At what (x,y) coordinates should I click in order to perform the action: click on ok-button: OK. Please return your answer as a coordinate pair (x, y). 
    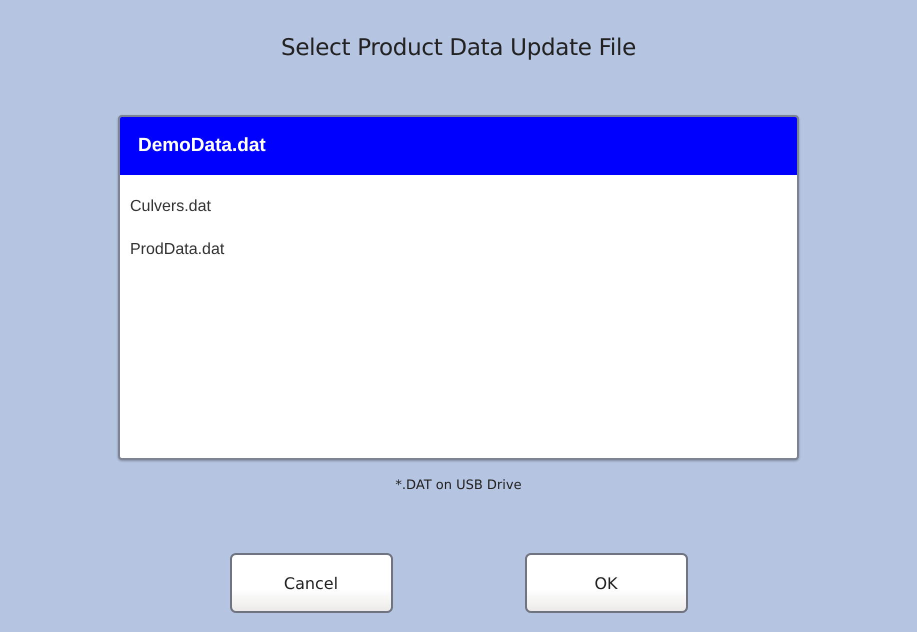
    Looking at the image, I should click on (606, 583).